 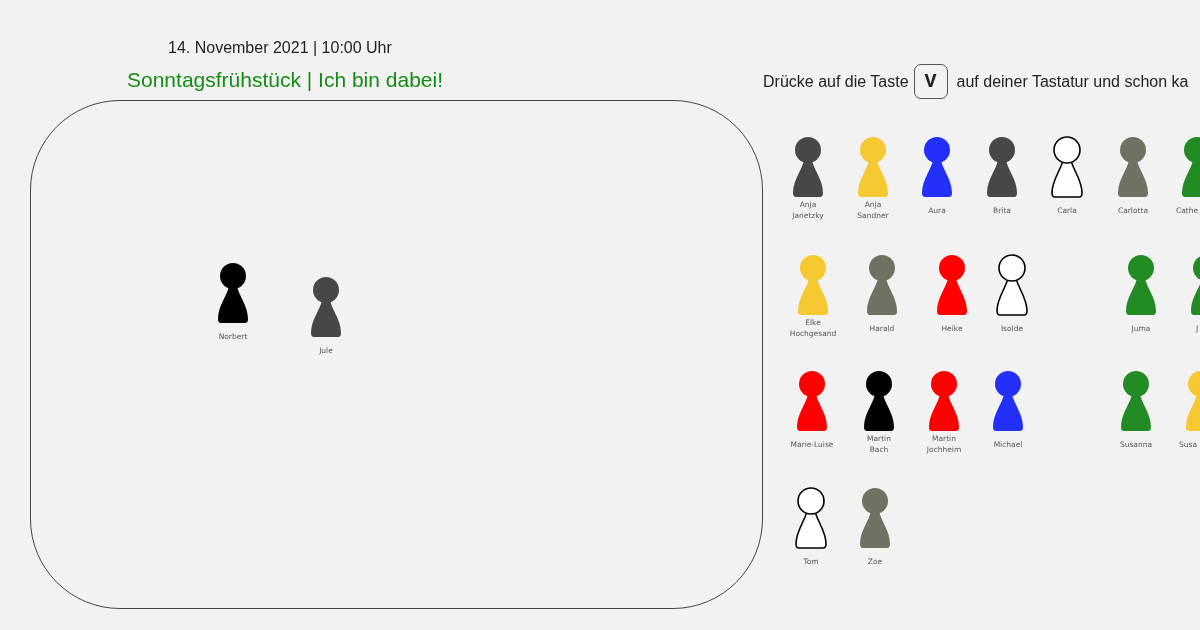 I want to click on event-title: Sonntagsfrühstück | Ich bin dabei!, so click(x=285, y=80).